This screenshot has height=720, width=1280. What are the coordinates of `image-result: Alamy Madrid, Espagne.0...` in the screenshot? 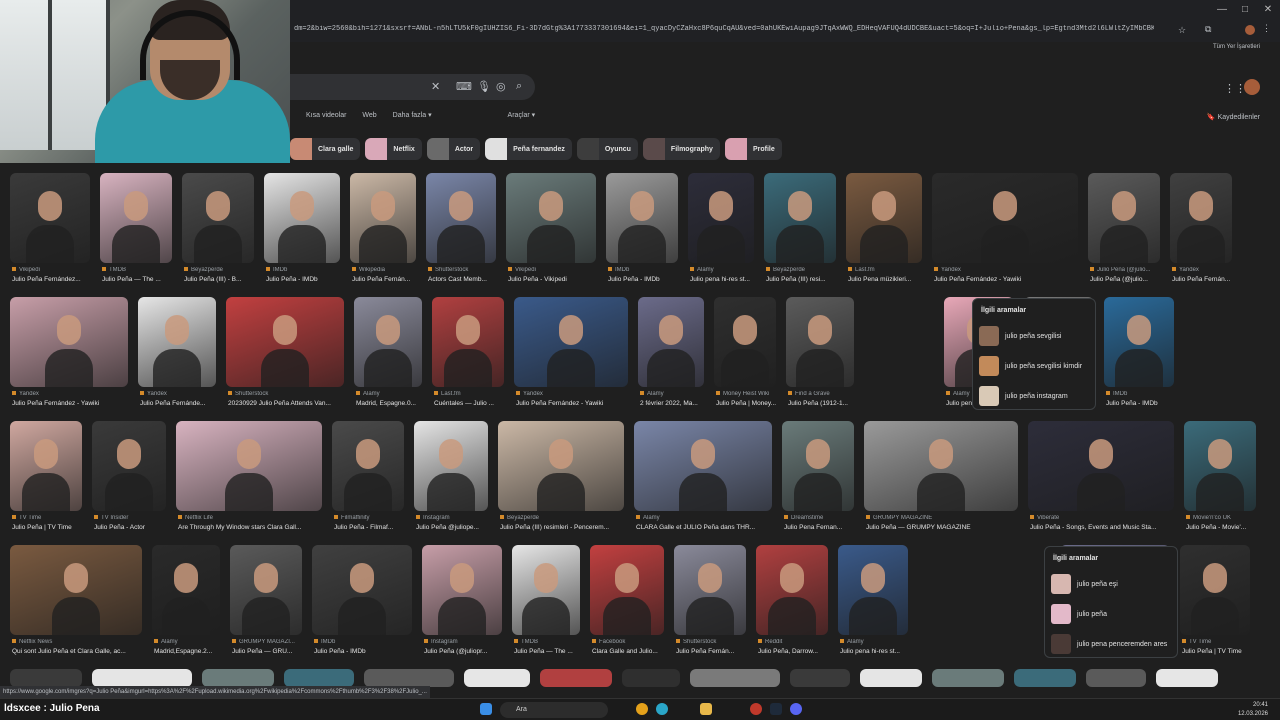 It's located at (388, 353).